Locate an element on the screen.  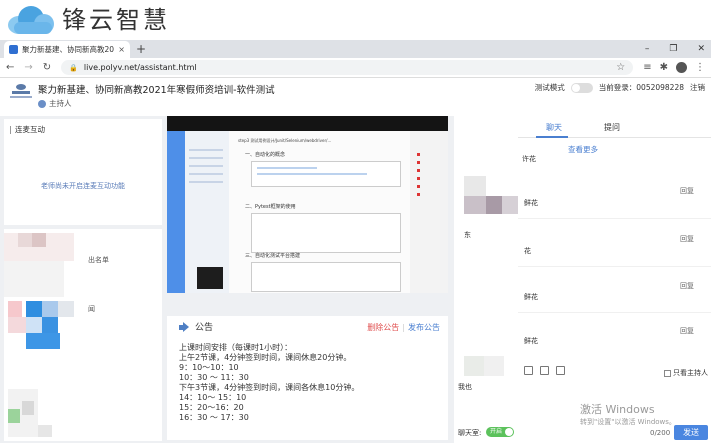
tab-question: 提问 is located at coordinates (612, 127).